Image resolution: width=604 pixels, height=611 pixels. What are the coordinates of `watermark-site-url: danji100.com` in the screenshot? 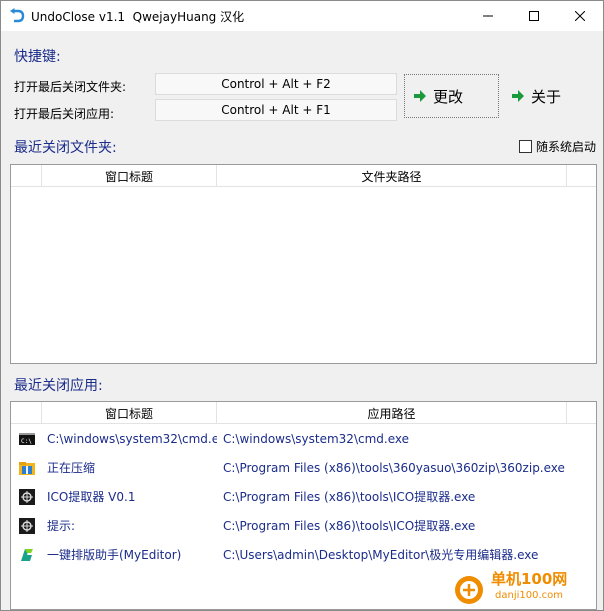 It's located at (529, 595).